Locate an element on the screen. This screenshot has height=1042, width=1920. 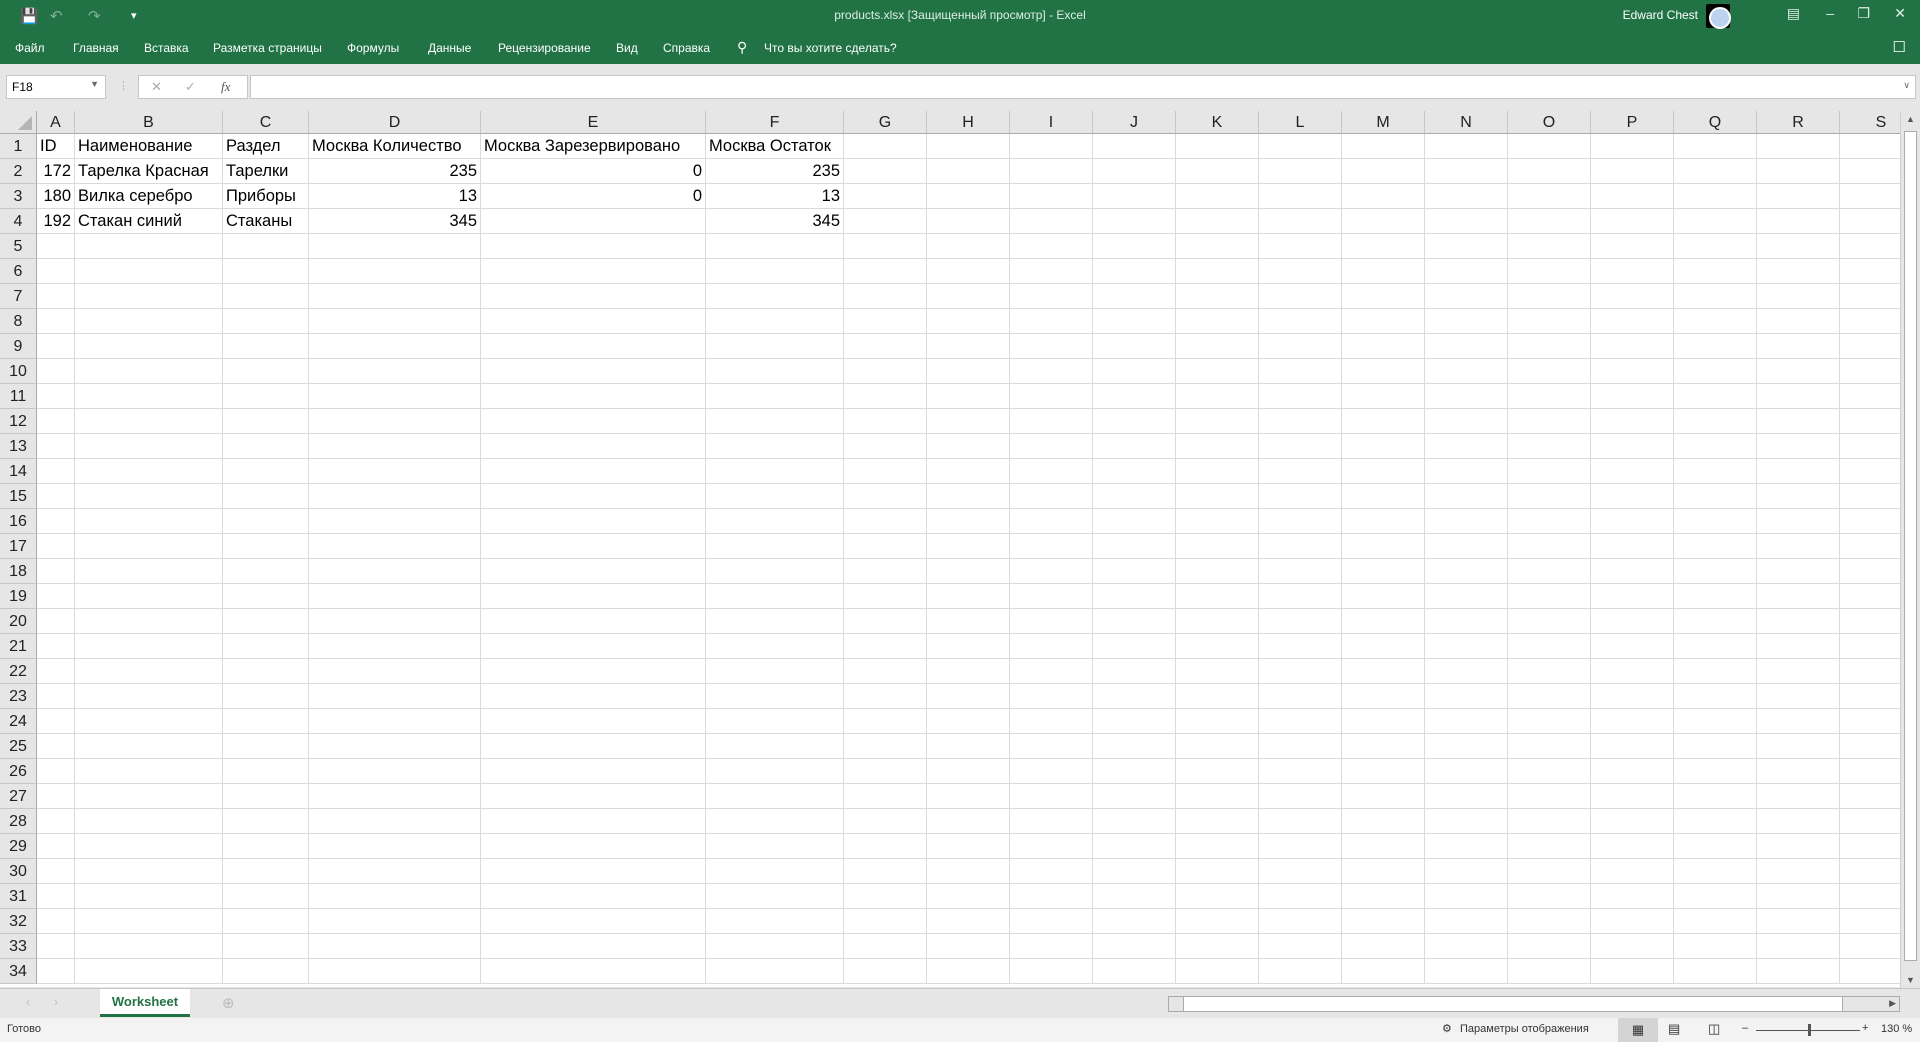
avatar is located at coordinates (1718, 16).